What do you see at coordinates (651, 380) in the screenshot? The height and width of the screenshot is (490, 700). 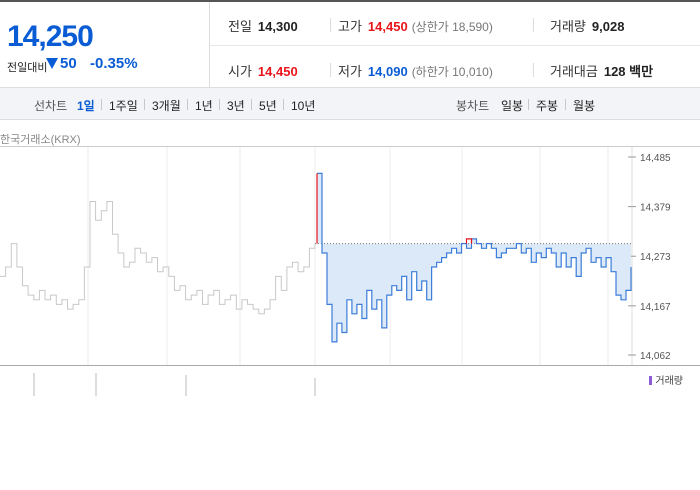 I see `volume-swatch` at bounding box center [651, 380].